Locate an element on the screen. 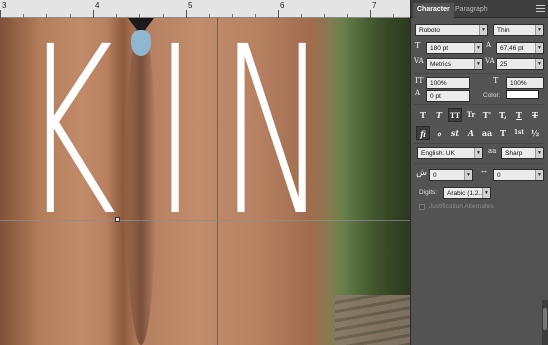  language-value: English: UK is located at coordinates (438, 153).